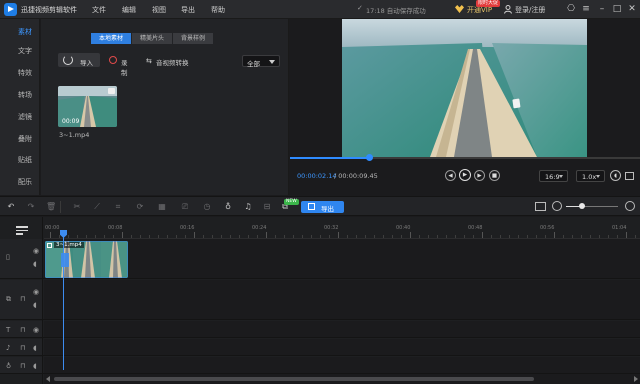 This screenshot has width=640, height=384. I want to click on playhead-line, so click(63, 300).